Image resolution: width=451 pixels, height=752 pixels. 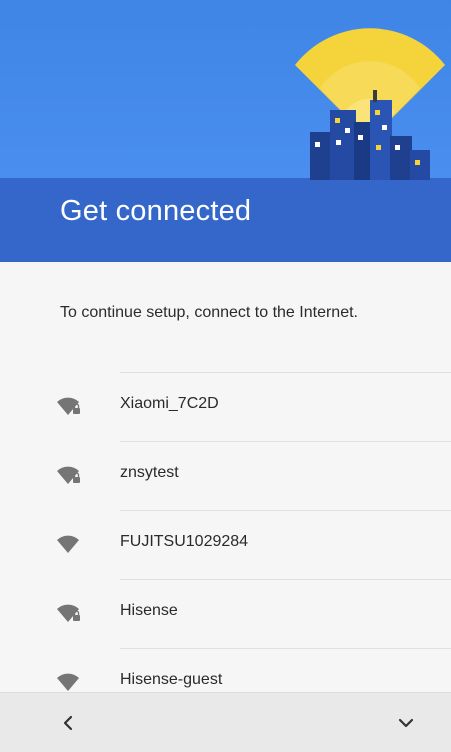 What do you see at coordinates (169, 403) in the screenshot?
I see `network-ssid: Xiaomi_7C2D` at bounding box center [169, 403].